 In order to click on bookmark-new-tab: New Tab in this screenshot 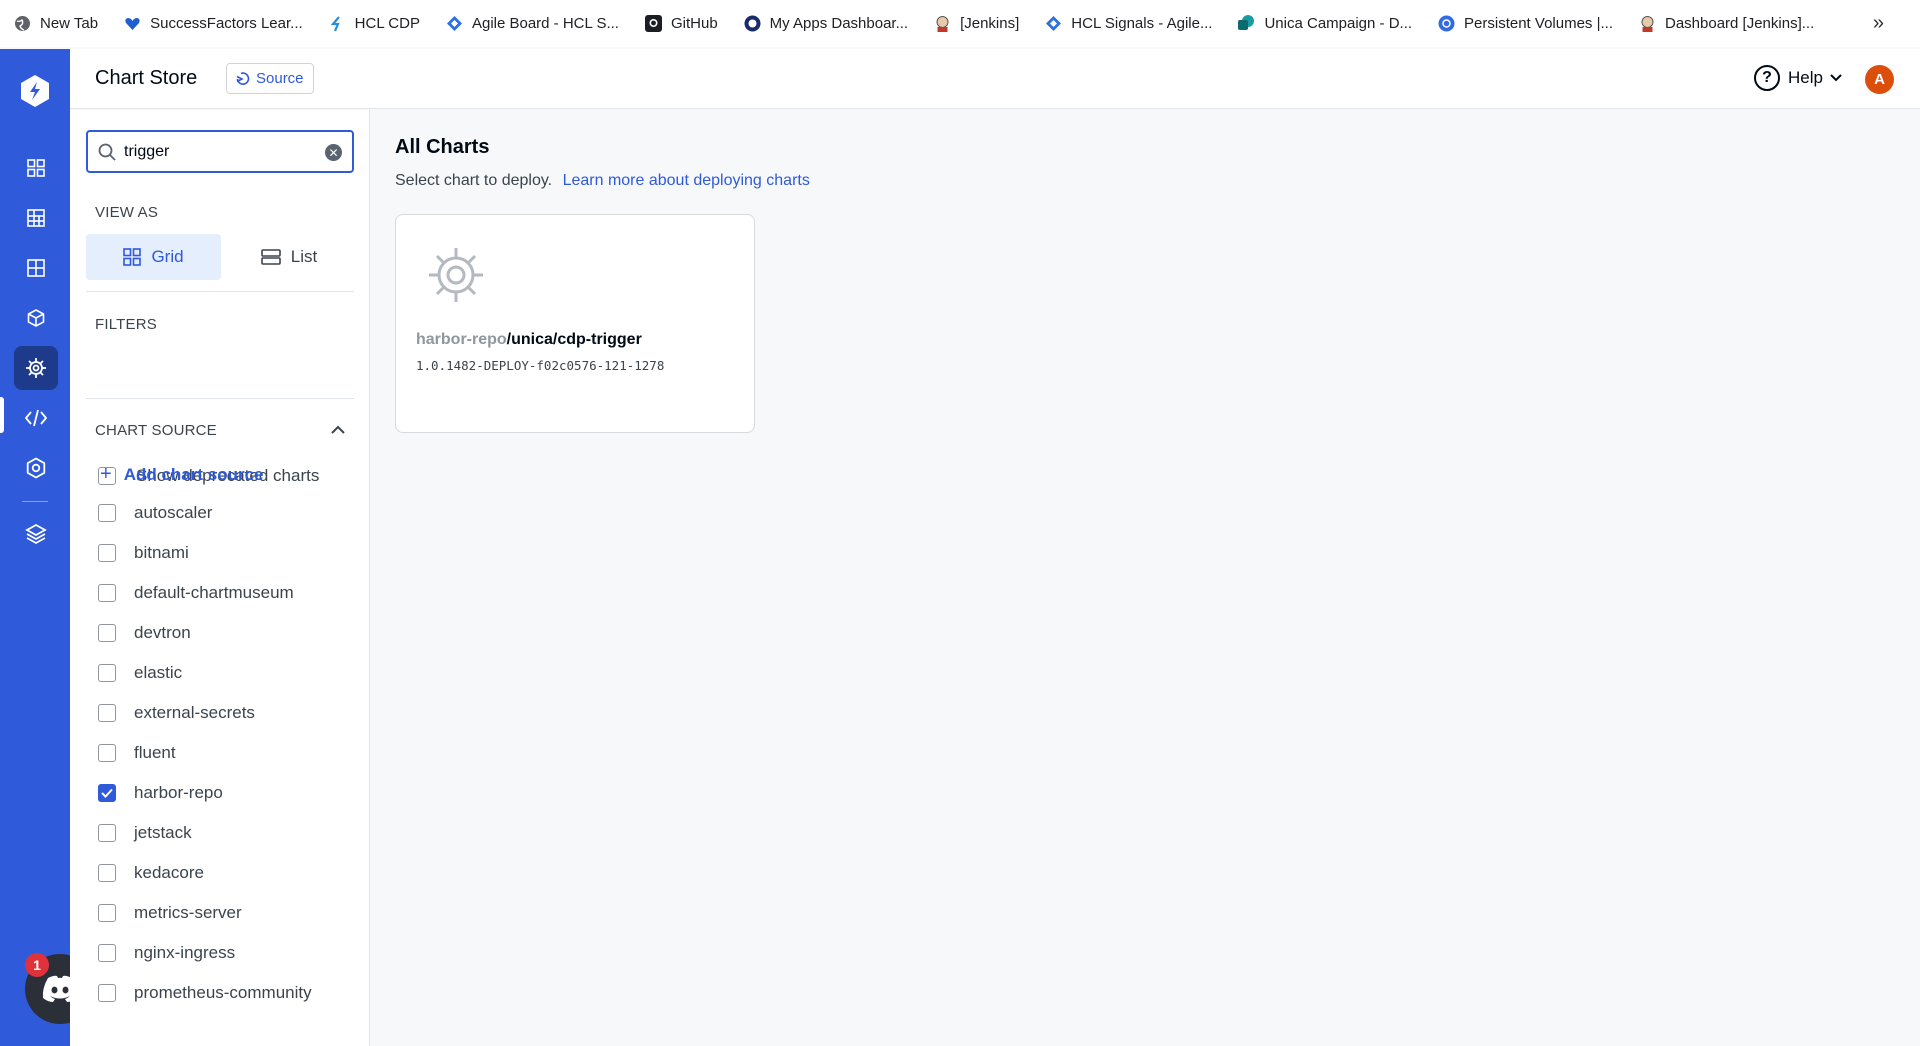, I will do `click(56, 24)`.